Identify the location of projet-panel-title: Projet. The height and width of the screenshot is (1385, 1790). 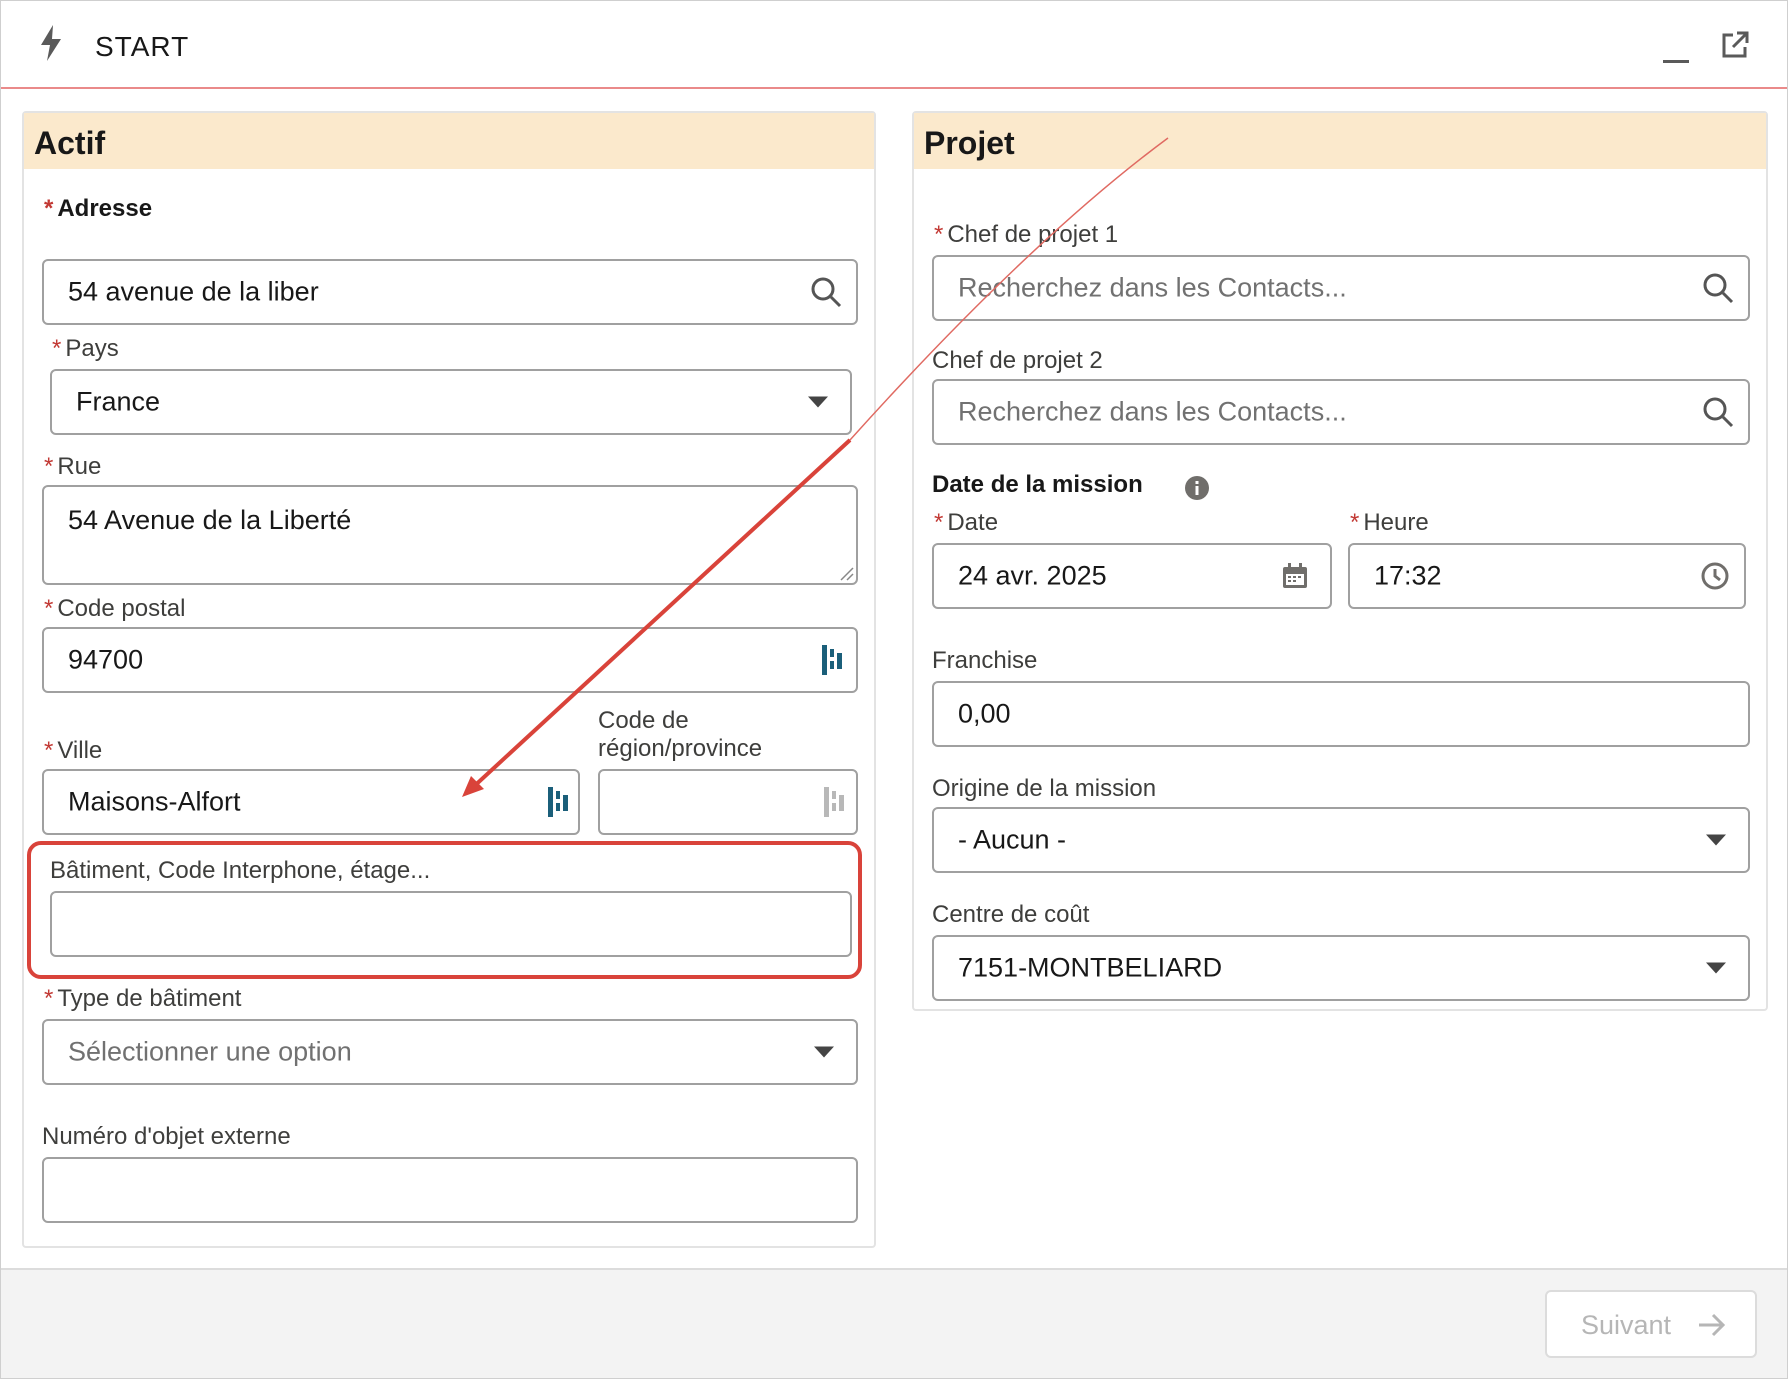
(969, 143).